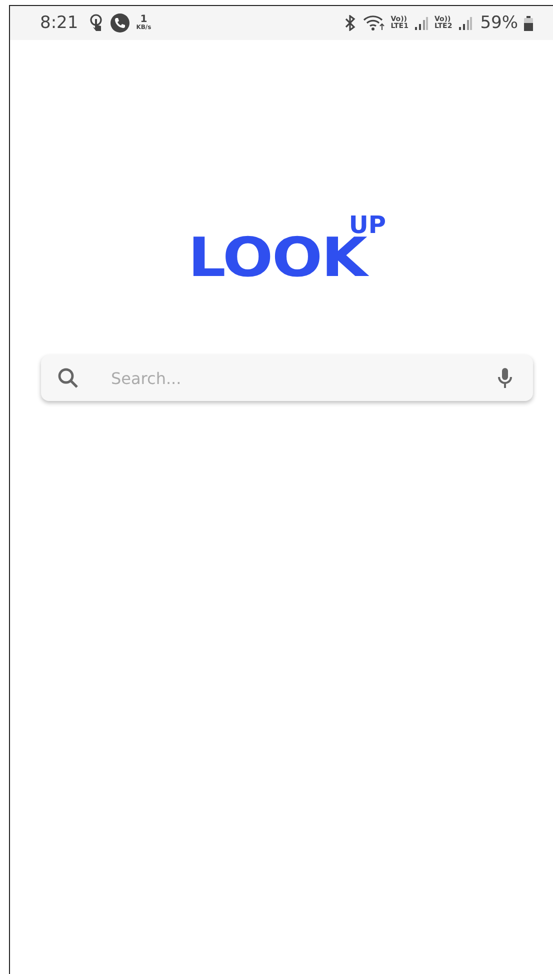 The height and width of the screenshot is (974, 553). What do you see at coordinates (96, 23) in the screenshot?
I see `touch-hand-icon` at bounding box center [96, 23].